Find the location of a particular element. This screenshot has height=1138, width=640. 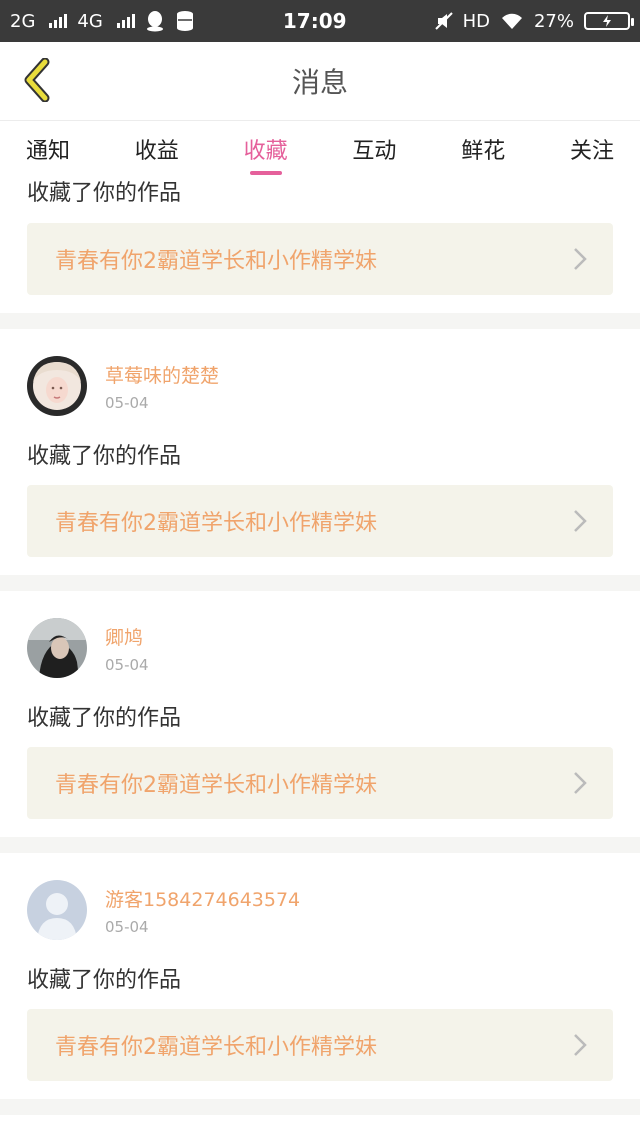

username: 草莓味的楚楚 is located at coordinates (162, 374).